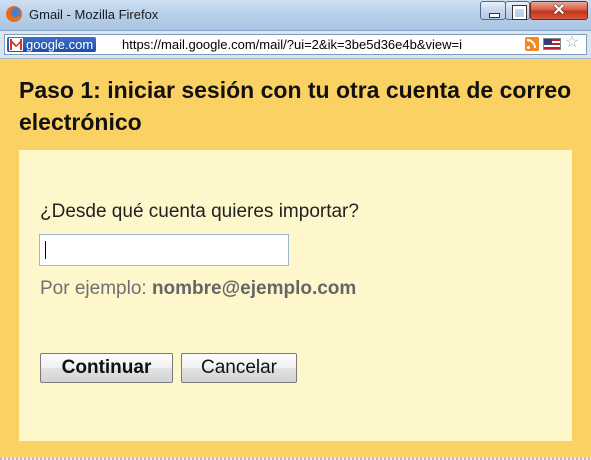 The width and height of the screenshot is (591, 460). What do you see at coordinates (254, 288) in the screenshot?
I see `example-email: nombre@ejemplo.com` at bounding box center [254, 288].